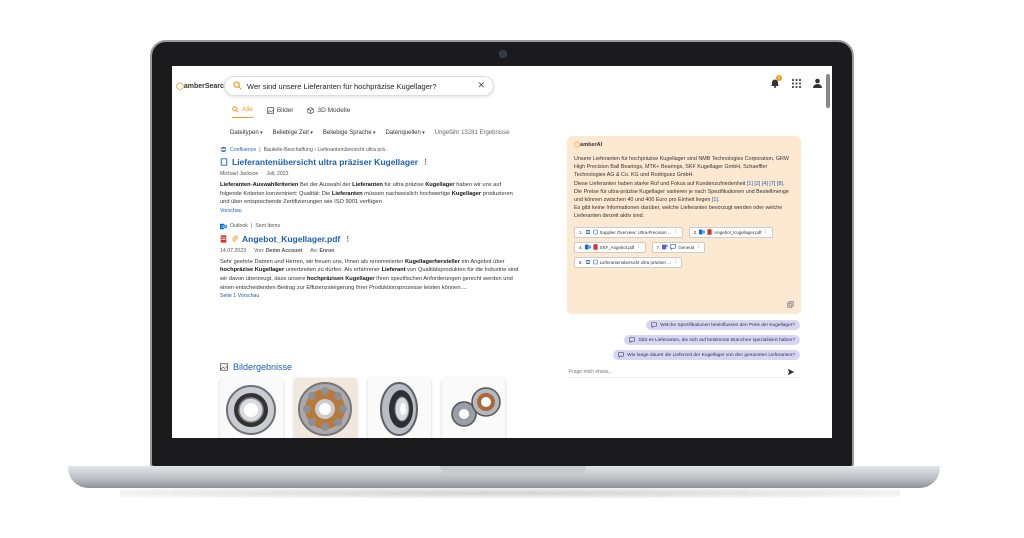  What do you see at coordinates (686, 247) in the screenshot?
I see `source-label: General` at bounding box center [686, 247].